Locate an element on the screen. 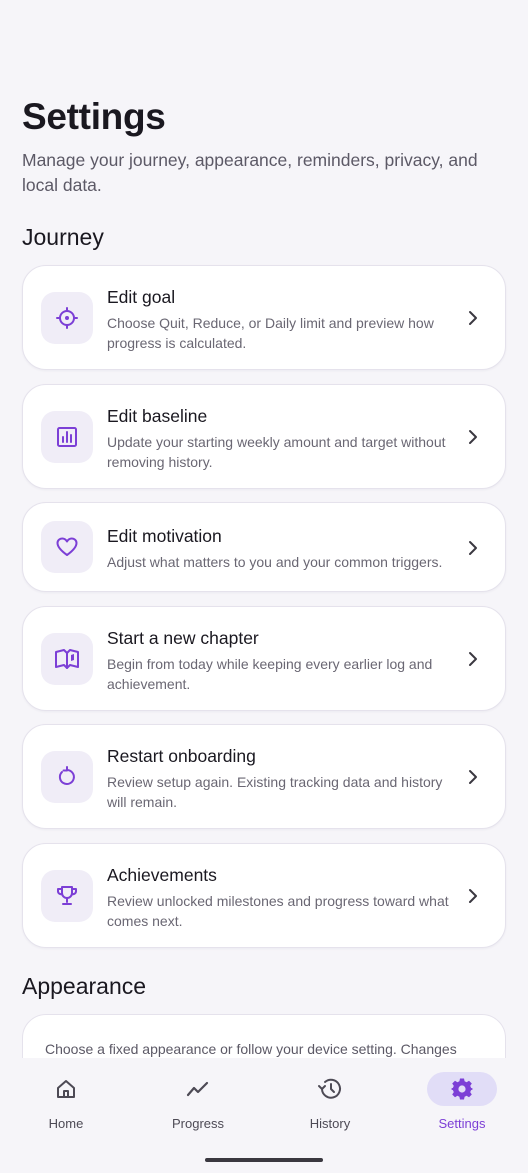 The height and width of the screenshot is (1173, 528). section-title-appearance: Appearance is located at coordinates (84, 986).